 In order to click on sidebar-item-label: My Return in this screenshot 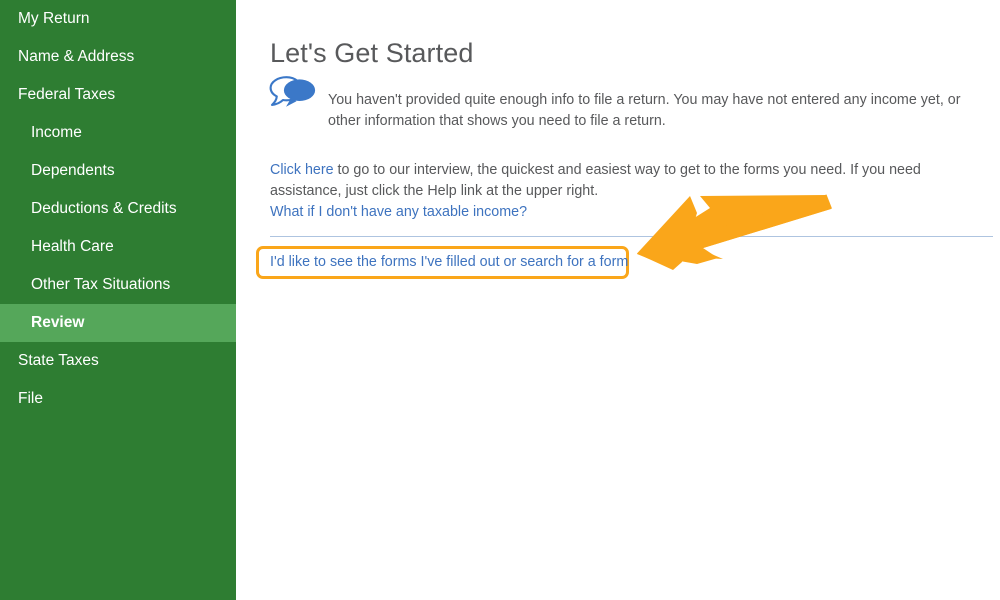, I will do `click(54, 19)`.